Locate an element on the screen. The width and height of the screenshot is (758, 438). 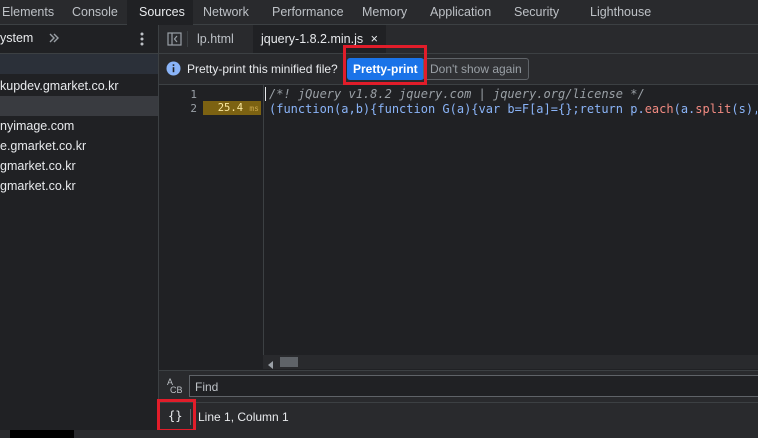
code-segment: (s),functio is located at coordinates (744, 109).